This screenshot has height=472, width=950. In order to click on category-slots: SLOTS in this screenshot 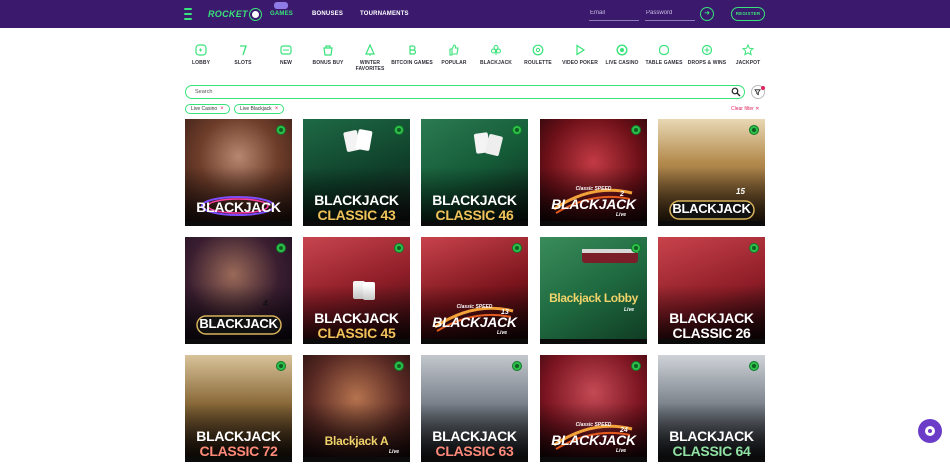, I will do `click(243, 55)`.